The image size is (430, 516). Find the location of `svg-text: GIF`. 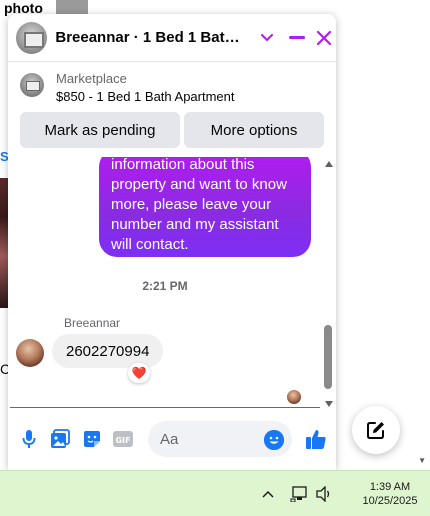

svg-text: GIF is located at coordinates (122, 440).